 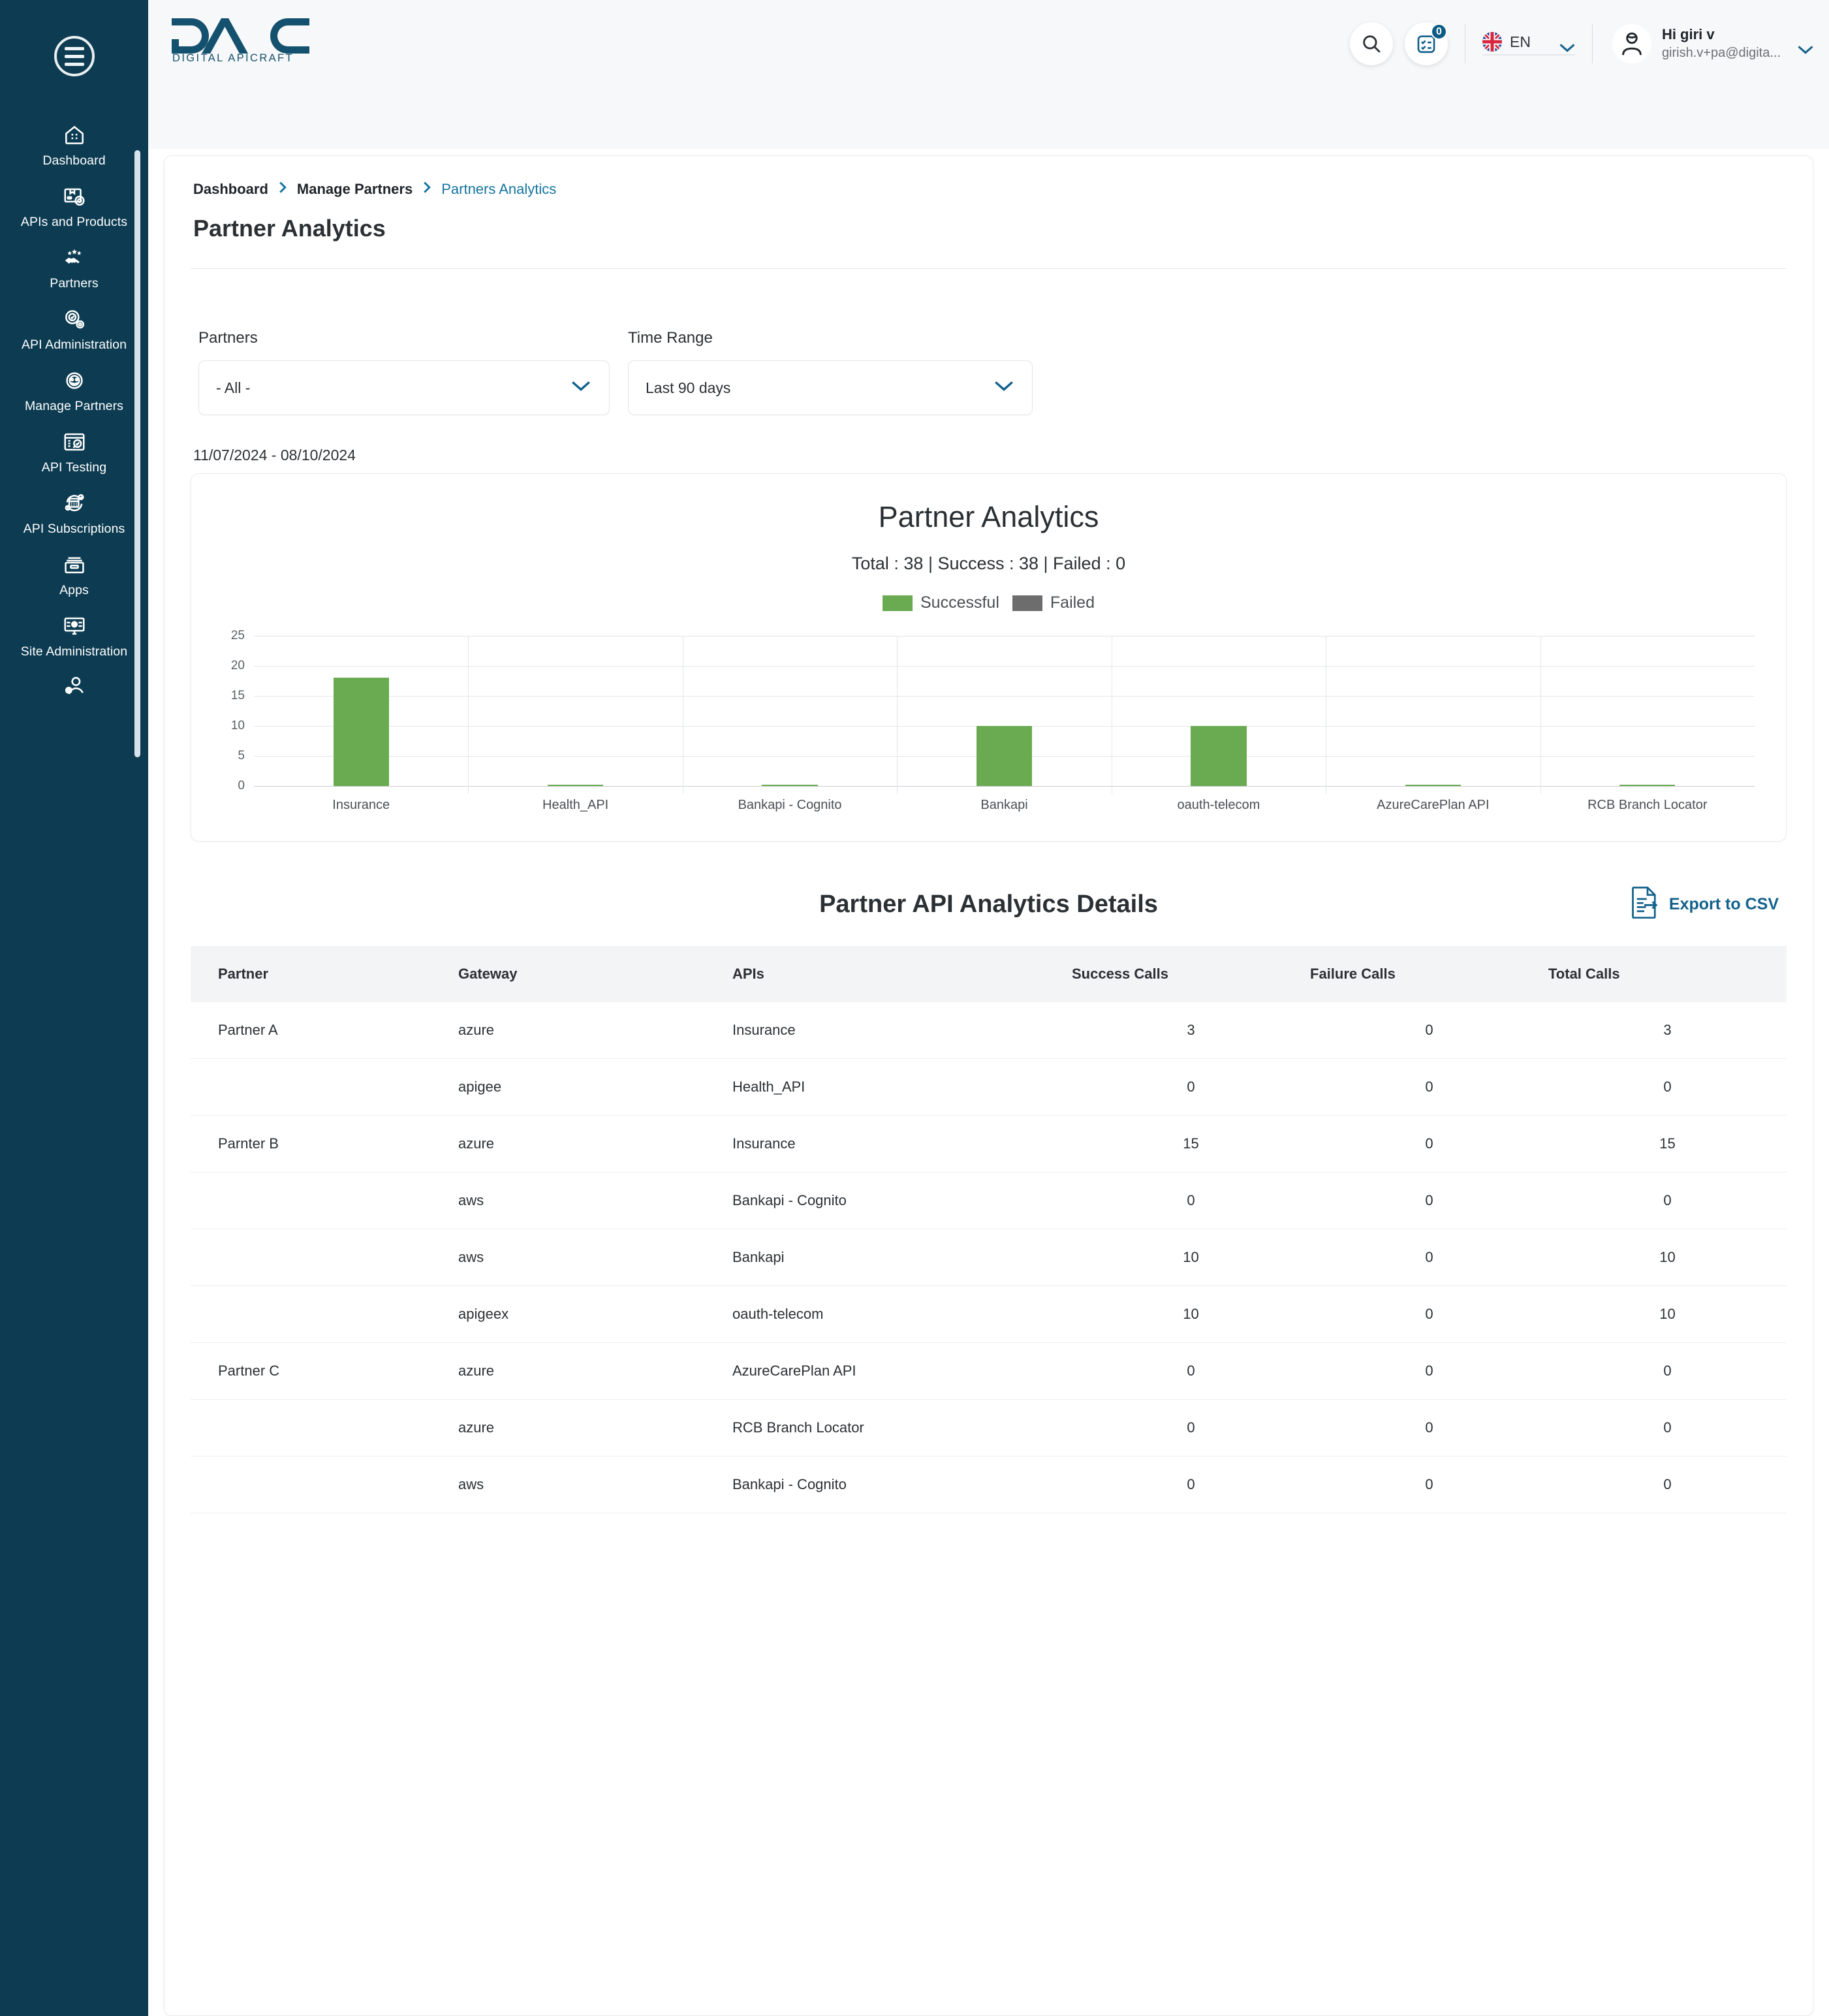 I want to click on column-header-success-calls: Success Calls, so click(x=1191, y=974).